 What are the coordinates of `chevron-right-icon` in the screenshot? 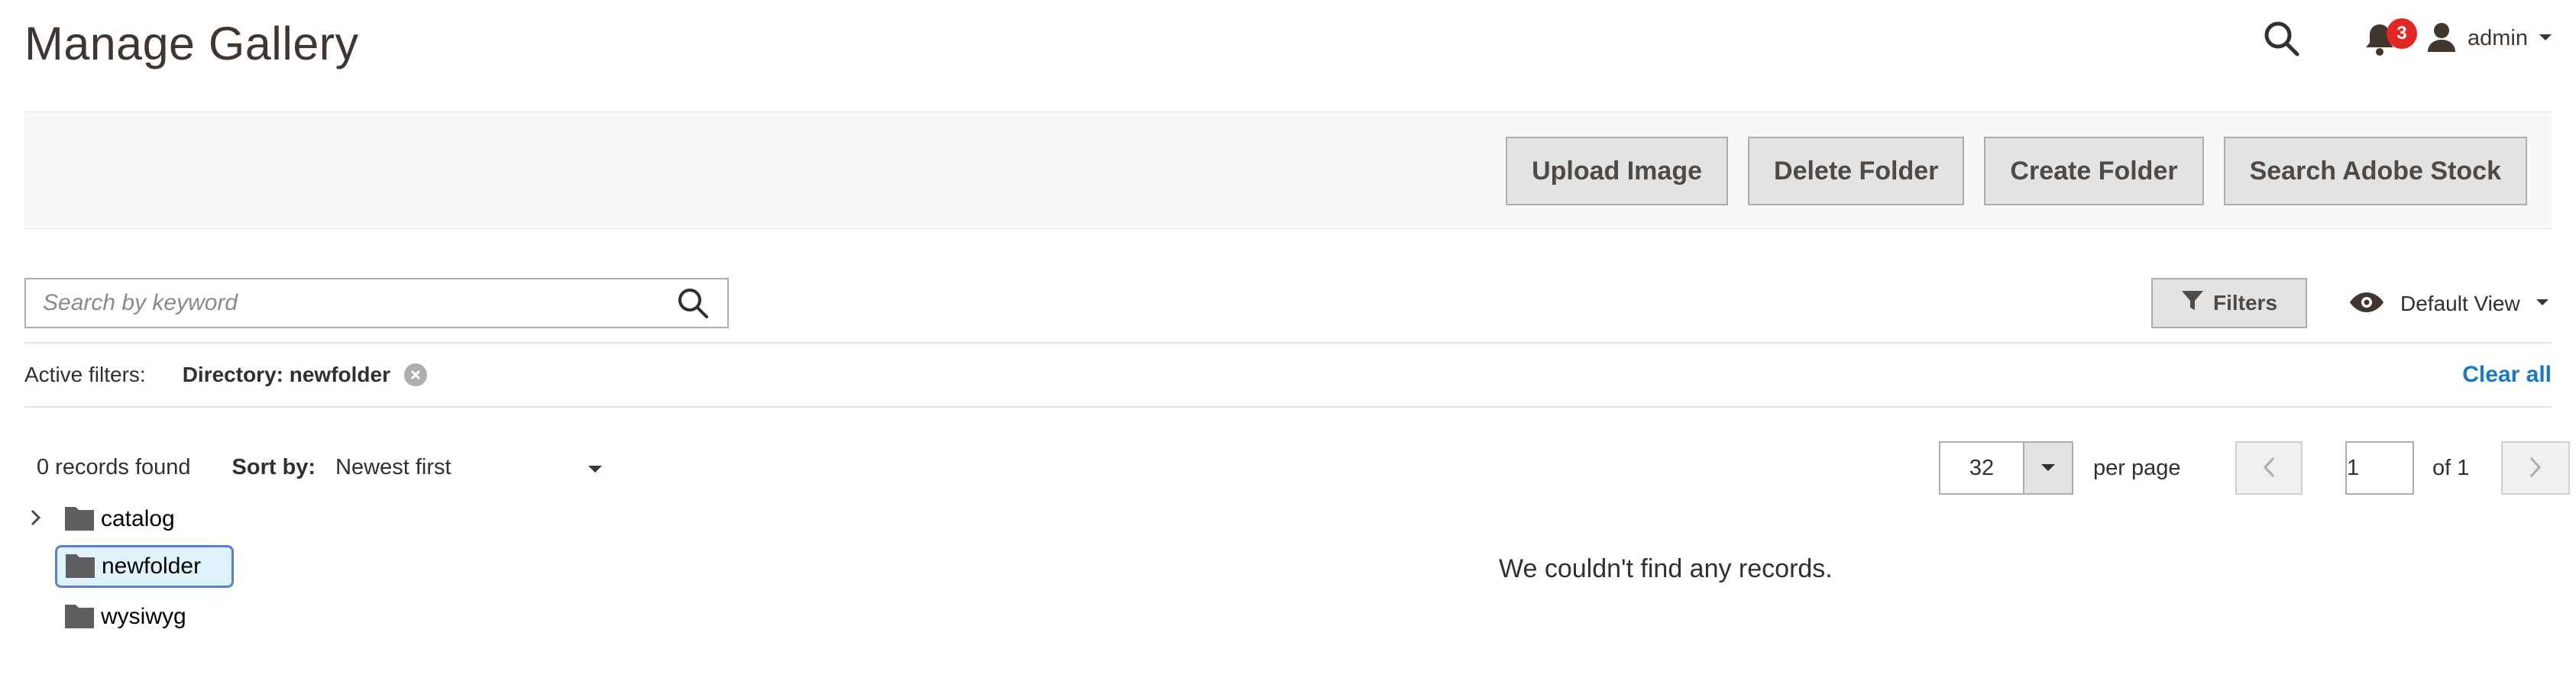 It's located at (2535, 468).